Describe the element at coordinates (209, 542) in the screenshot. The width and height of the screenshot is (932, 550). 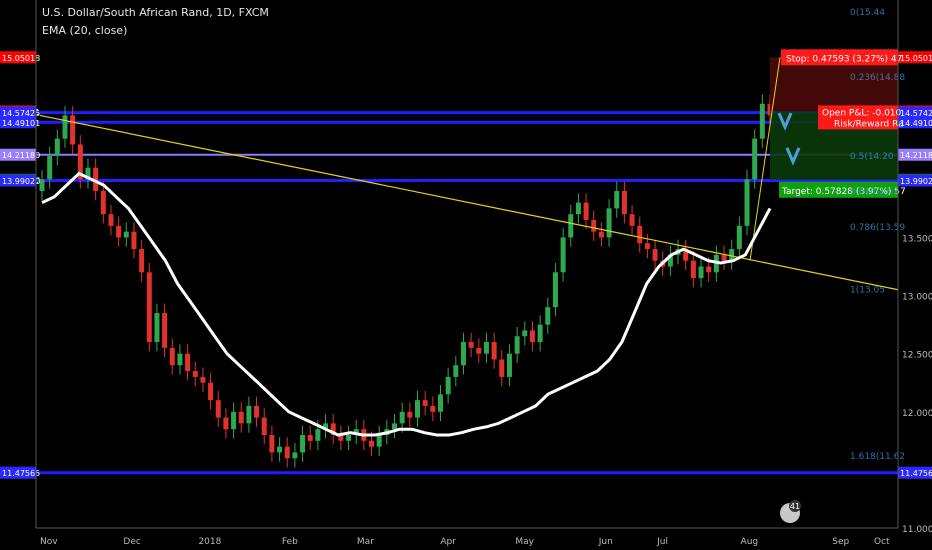
I see `x-tick-label-2: 2018` at that location.